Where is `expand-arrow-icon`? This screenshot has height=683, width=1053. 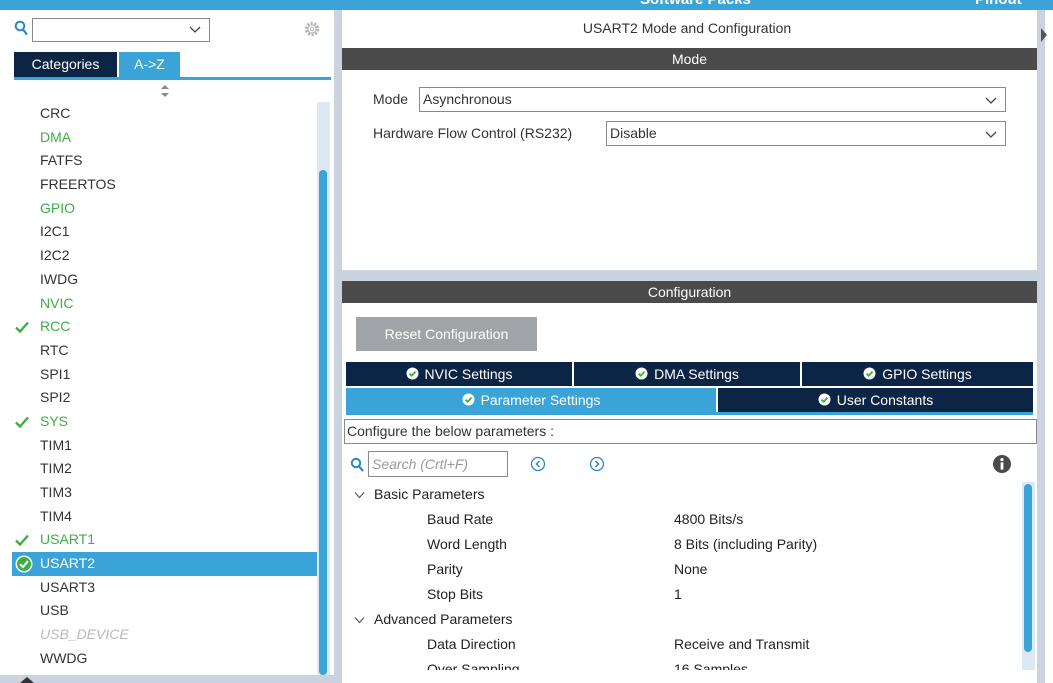 expand-arrow-icon is located at coordinates (1044, 35).